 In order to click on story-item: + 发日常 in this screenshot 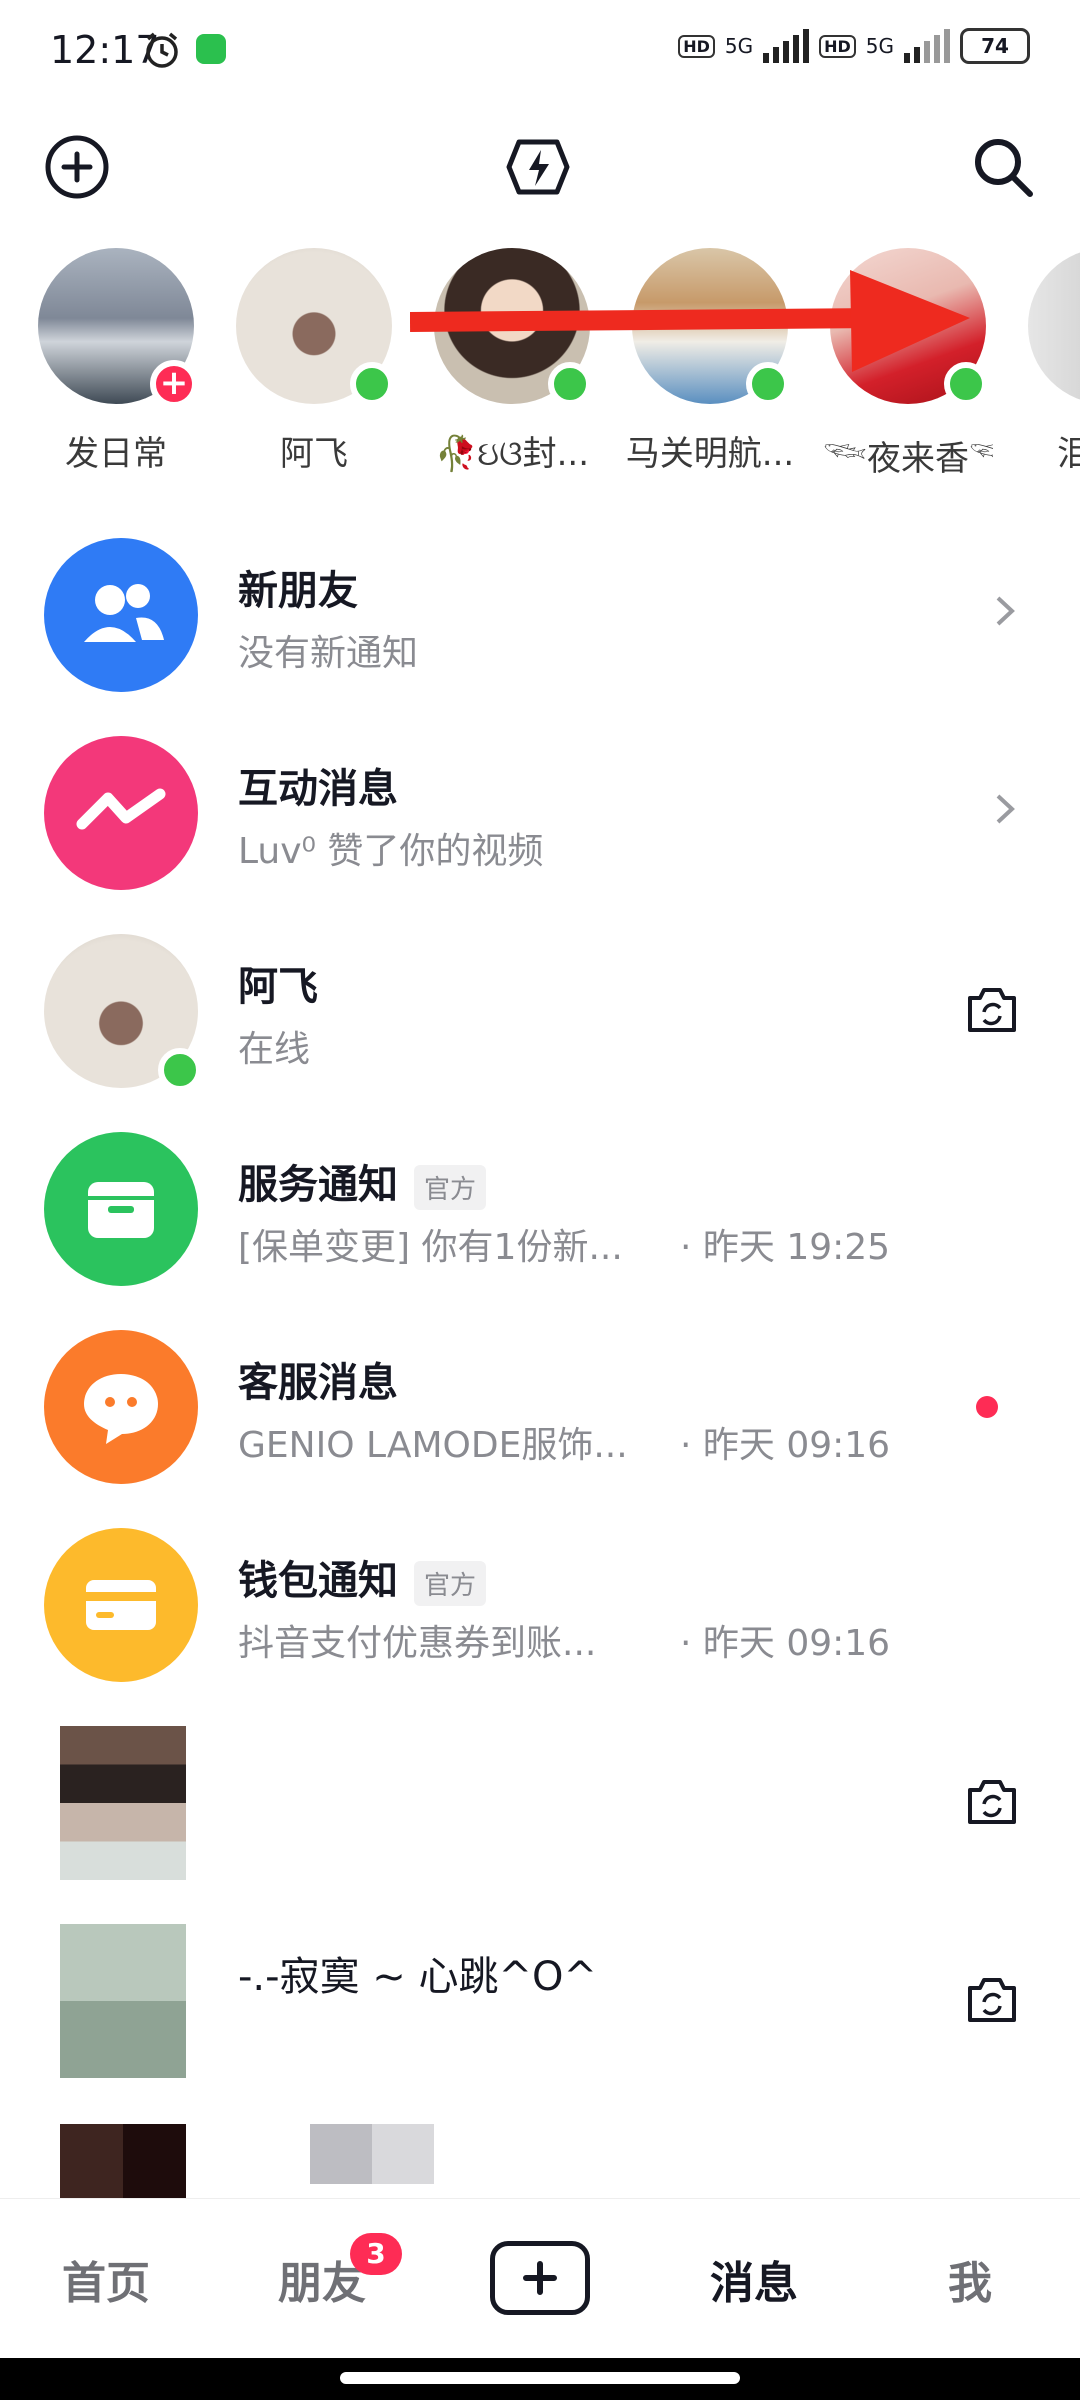, I will do `click(116, 361)`.